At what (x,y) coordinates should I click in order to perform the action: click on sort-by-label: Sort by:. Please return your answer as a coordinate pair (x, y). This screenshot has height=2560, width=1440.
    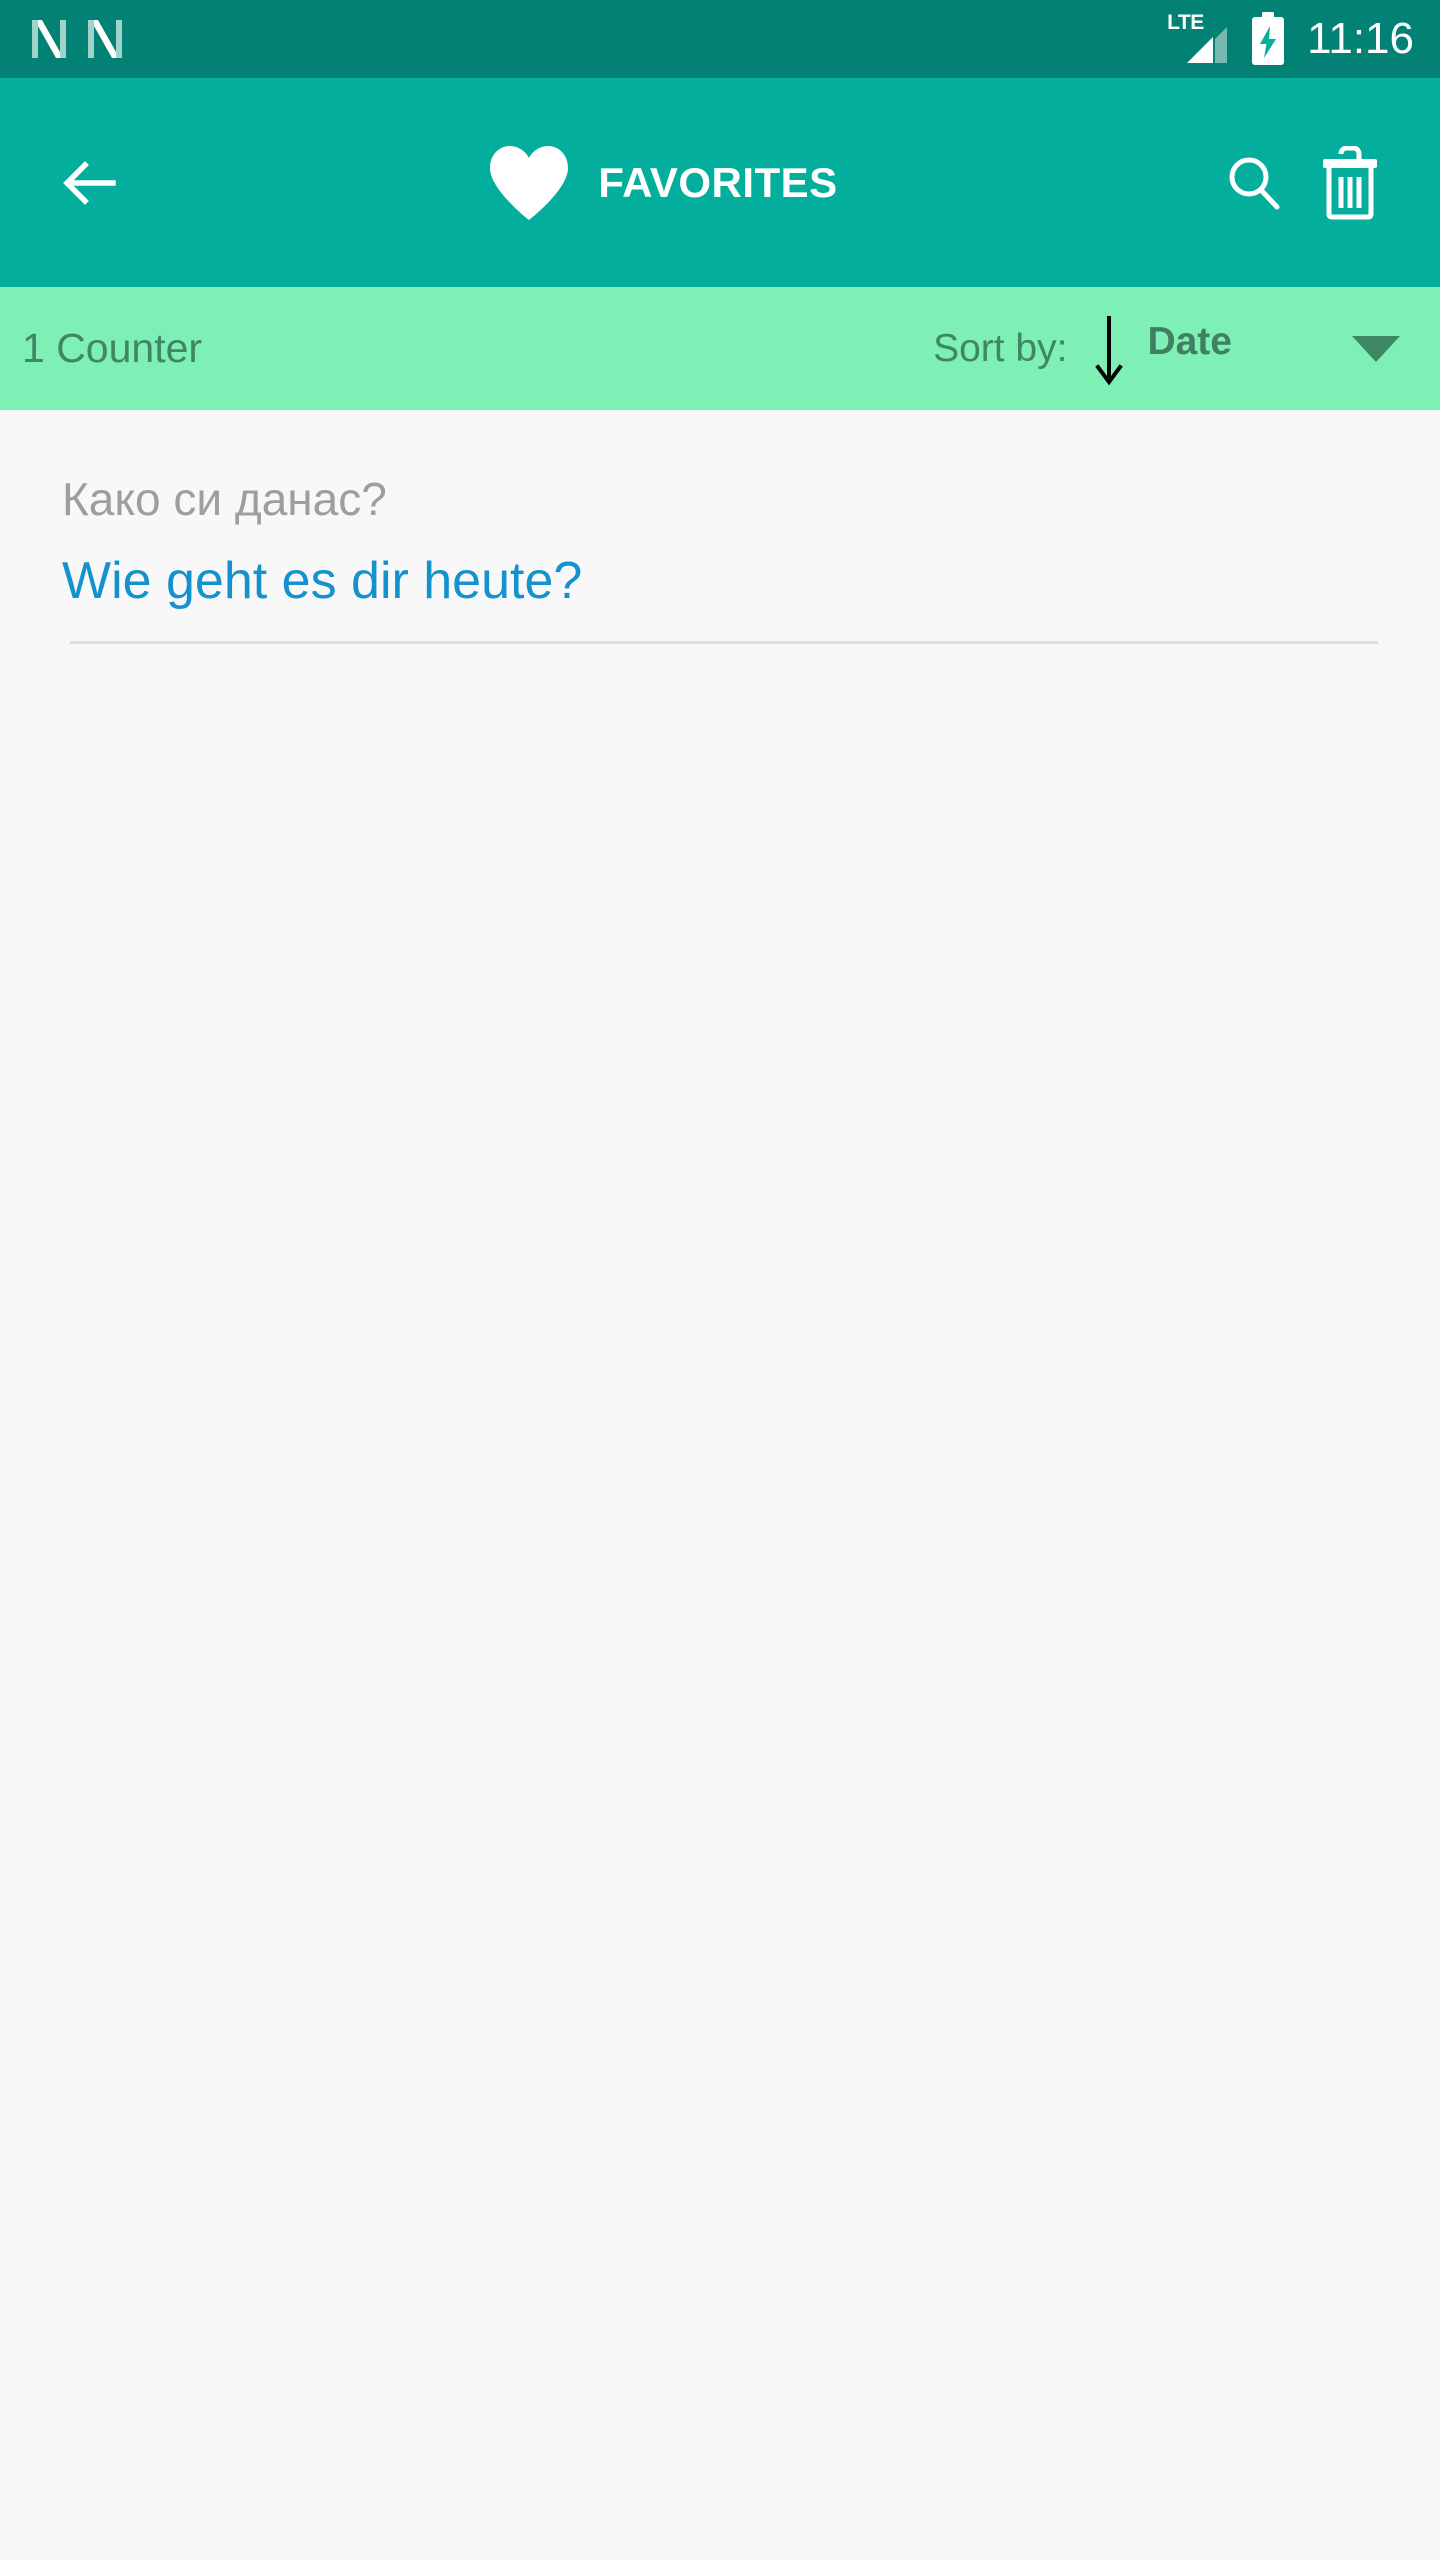
    Looking at the image, I should click on (1000, 348).